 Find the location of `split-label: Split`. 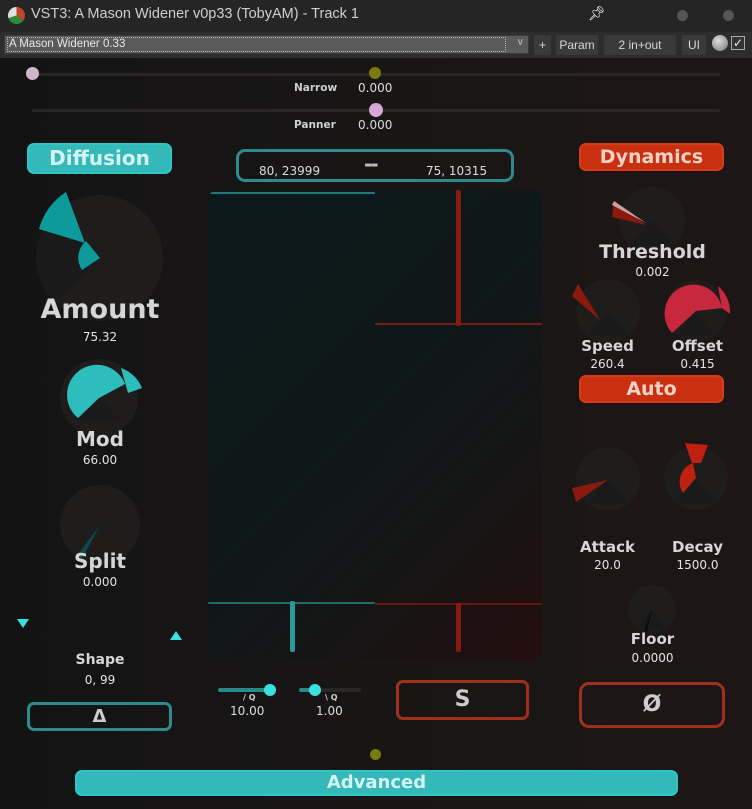

split-label: Split is located at coordinates (100, 561).